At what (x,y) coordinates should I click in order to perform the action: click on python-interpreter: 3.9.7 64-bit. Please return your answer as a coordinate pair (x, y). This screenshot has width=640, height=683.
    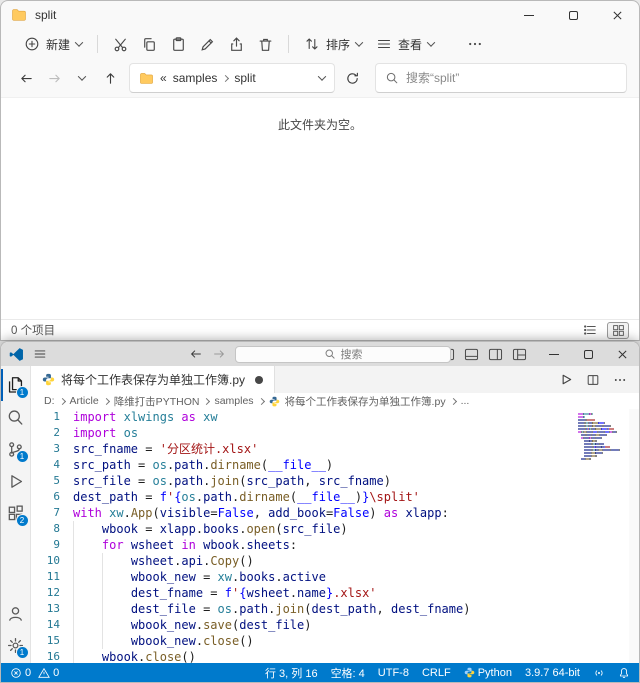
    Looking at the image, I should click on (552, 673).